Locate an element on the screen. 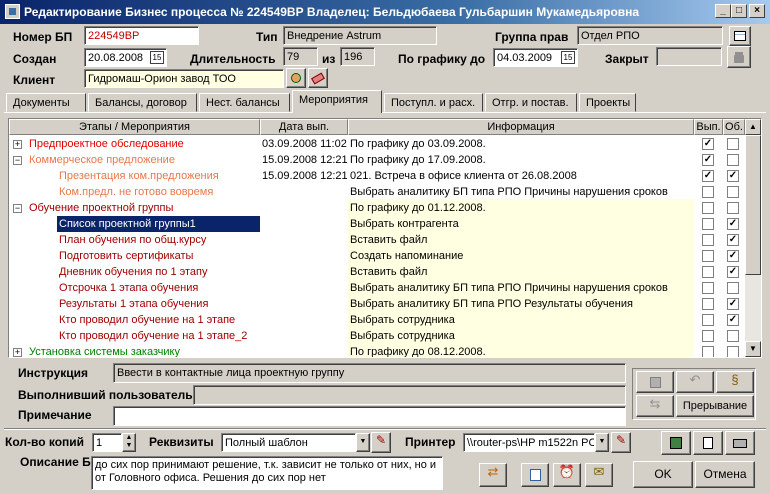  client-clear-button is located at coordinates (318, 78).